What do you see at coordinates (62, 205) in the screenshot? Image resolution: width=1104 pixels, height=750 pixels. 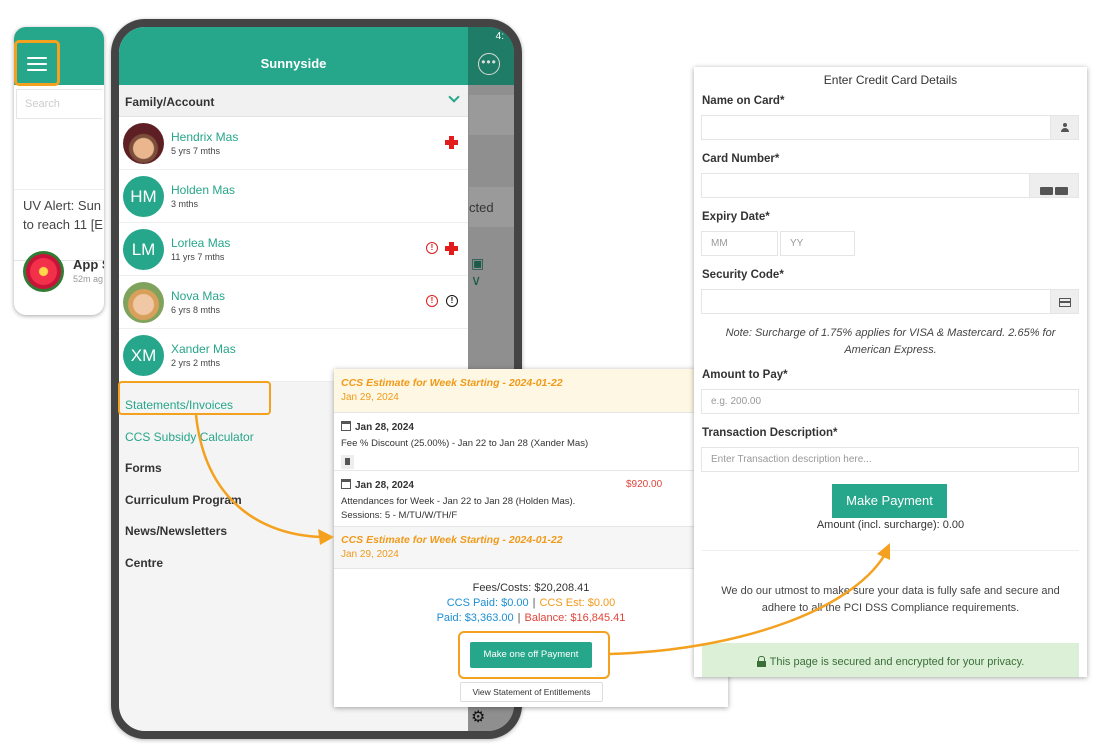 I see `uv-alert-line1: UV Alert: Sun` at bounding box center [62, 205].